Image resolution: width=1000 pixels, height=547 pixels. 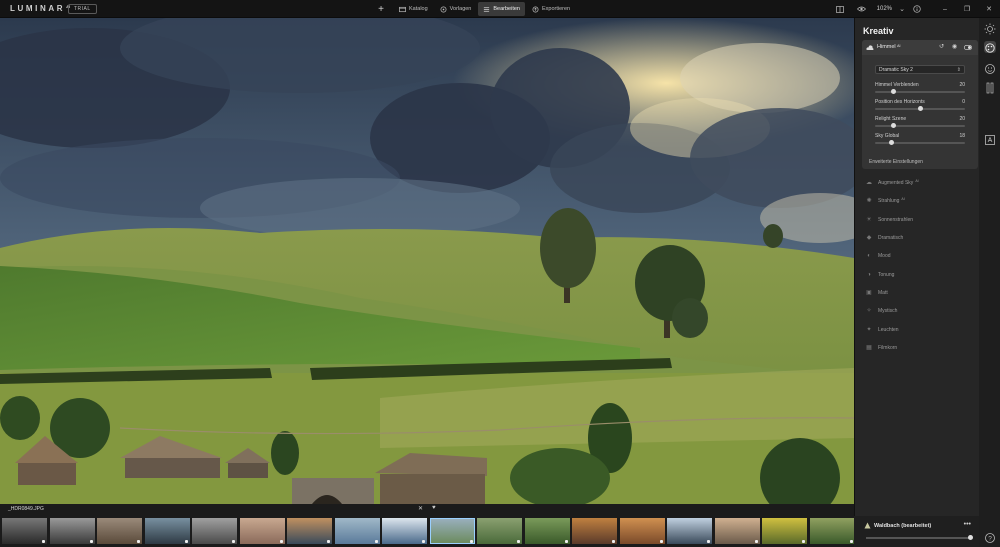 I want to click on tab-label: Vorlagen, so click(x=460, y=9).